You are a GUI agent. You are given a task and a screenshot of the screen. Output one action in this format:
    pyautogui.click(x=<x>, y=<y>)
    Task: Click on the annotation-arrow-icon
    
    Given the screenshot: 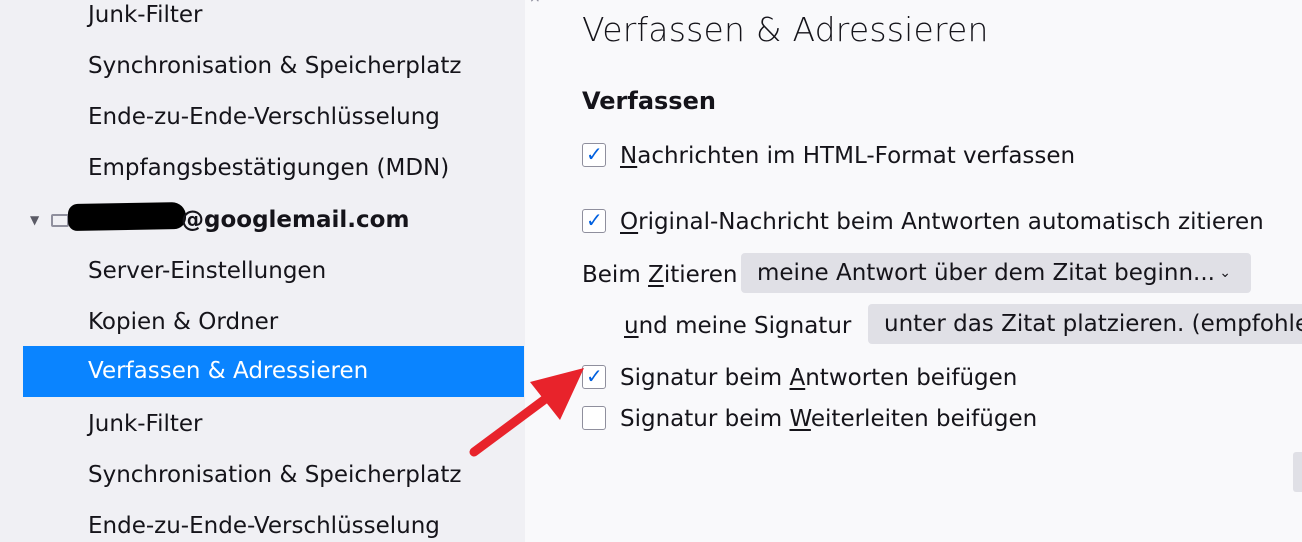 What is the action you would take?
    pyautogui.click(x=526, y=412)
    